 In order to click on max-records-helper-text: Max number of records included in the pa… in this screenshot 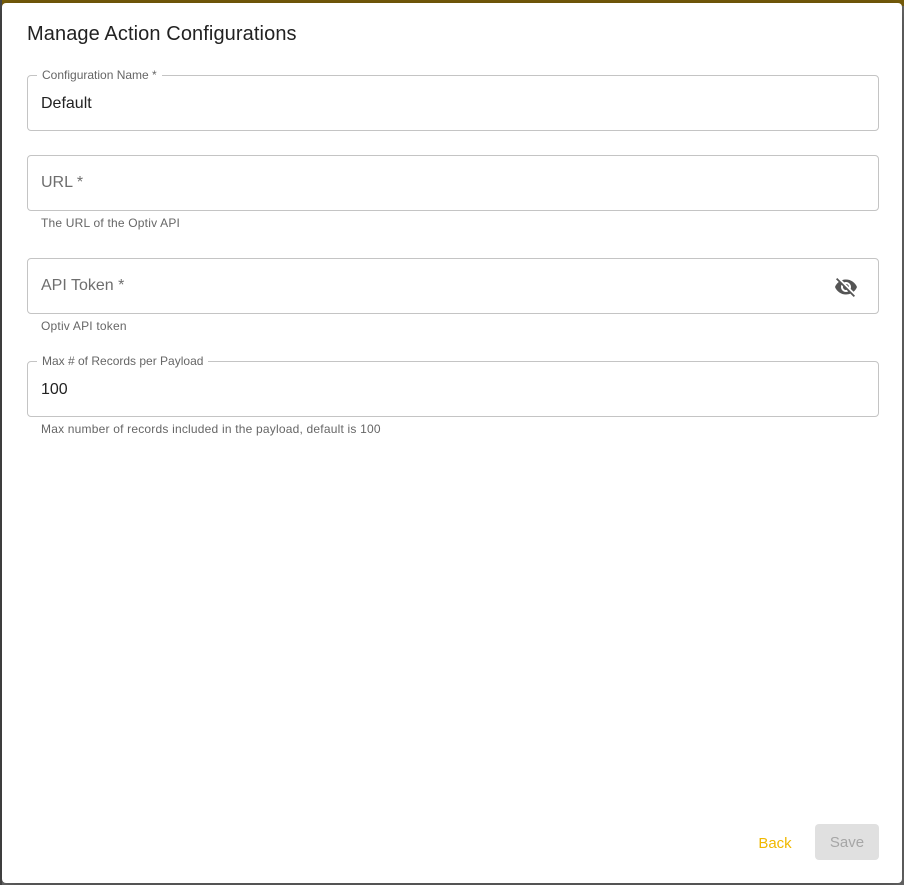, I will do `click(211, 429)`.